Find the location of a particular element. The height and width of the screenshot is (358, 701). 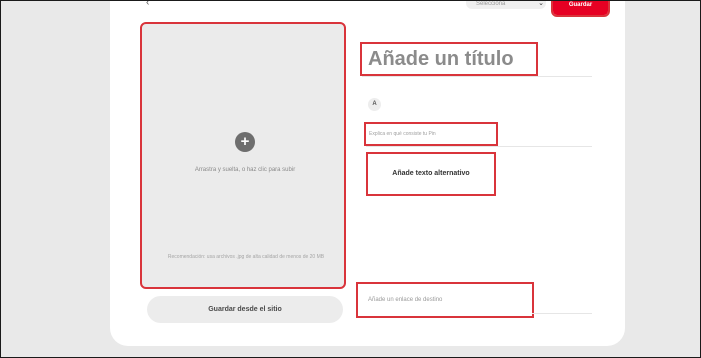

save-button: Guardar is located at coordinates (580, 8).